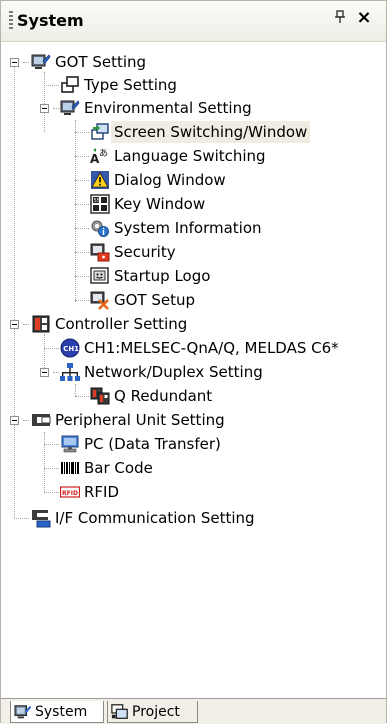 The image size is (388, 724). I want to click on panel-title: System, so click(50, 20).